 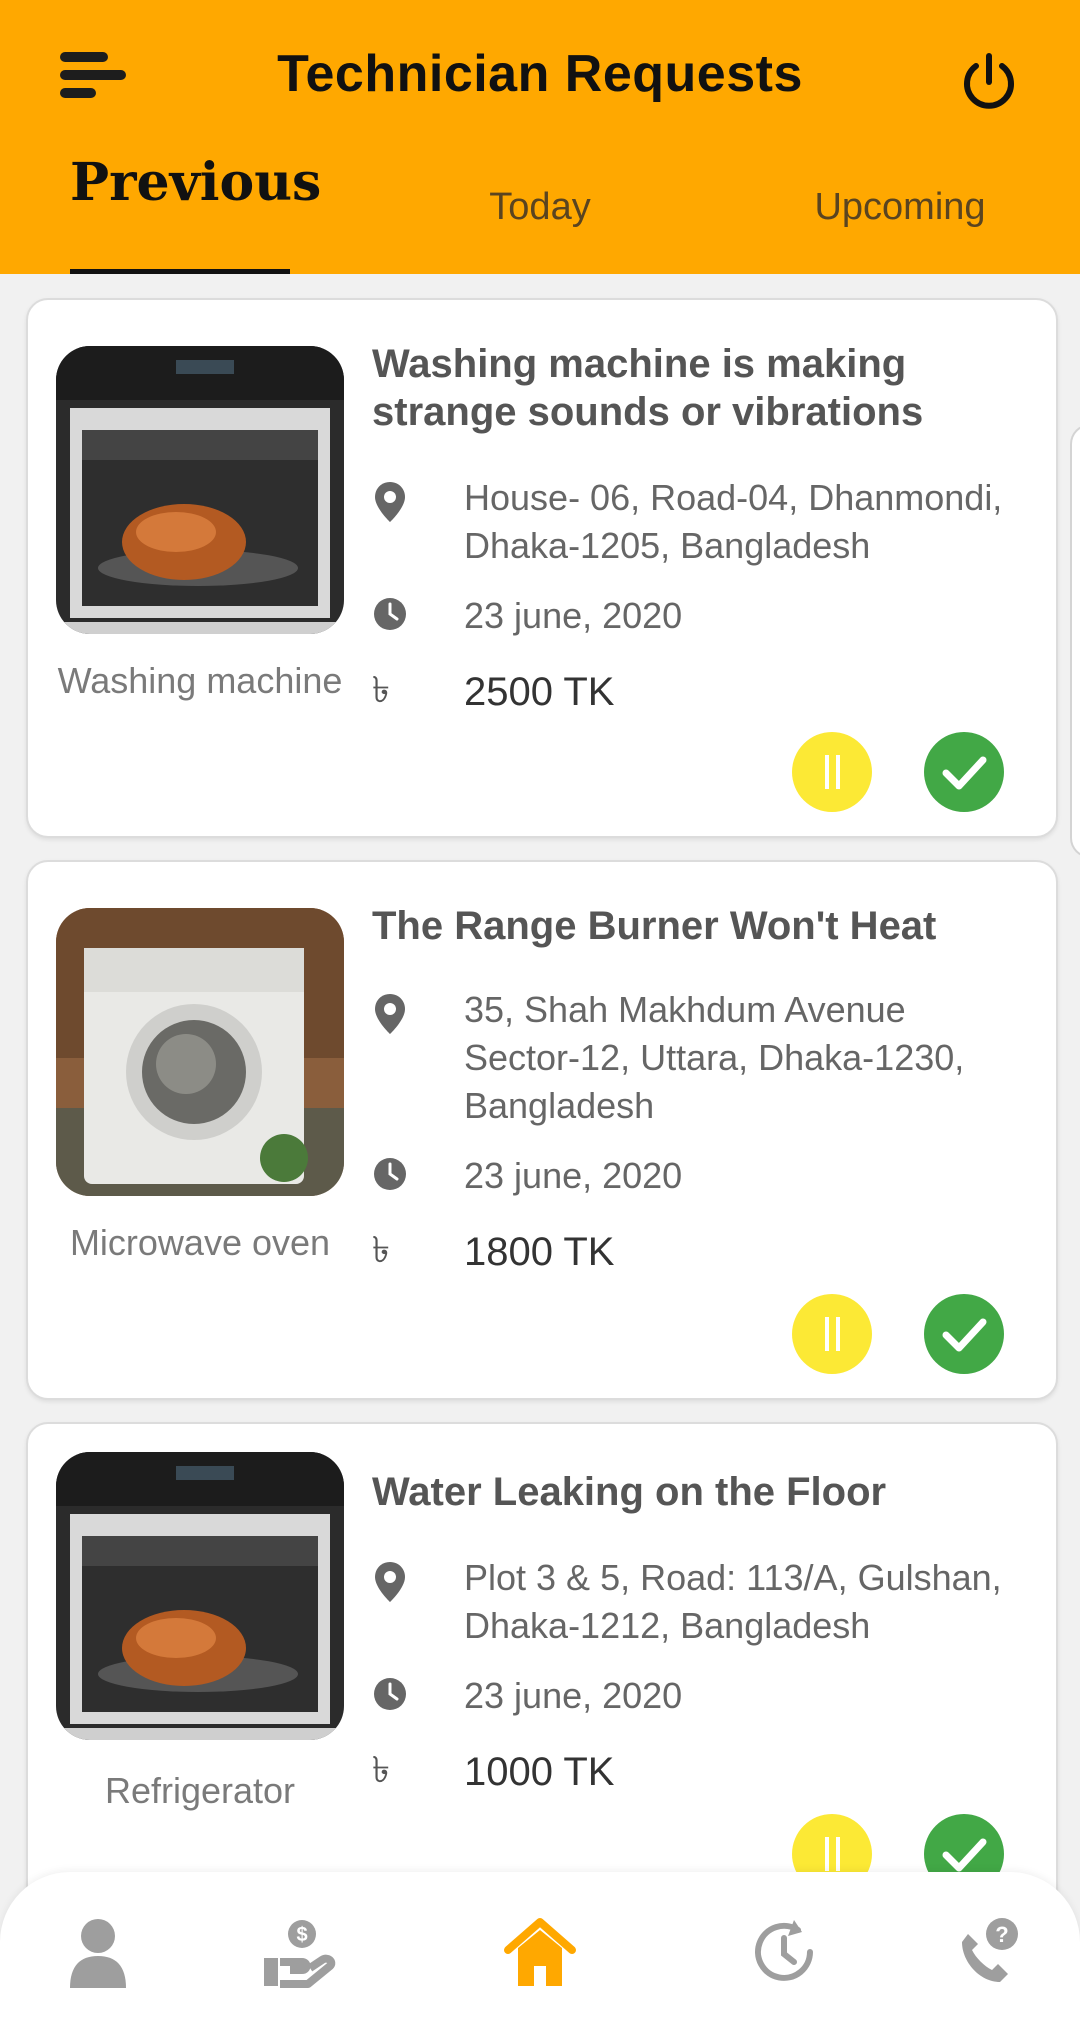 What do you see at coordinates (200, 680) in the screenshot?
I see `category-label: Washing machine` at bounding box center [200, 680].